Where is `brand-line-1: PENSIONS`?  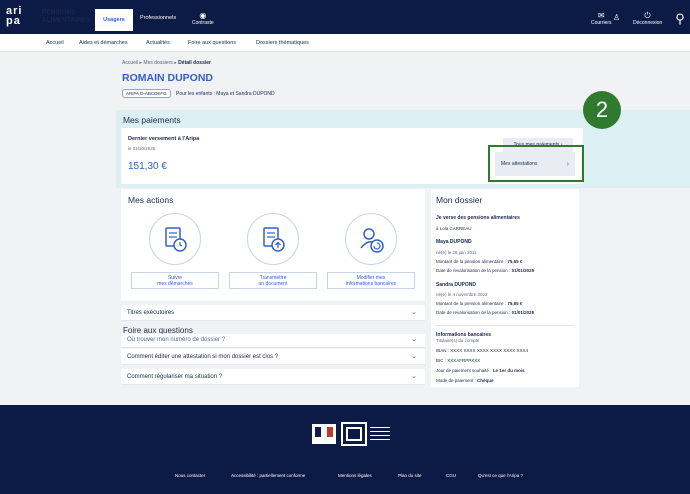 brand-line-1: PENSIONS is located at coordinates (59, 12).